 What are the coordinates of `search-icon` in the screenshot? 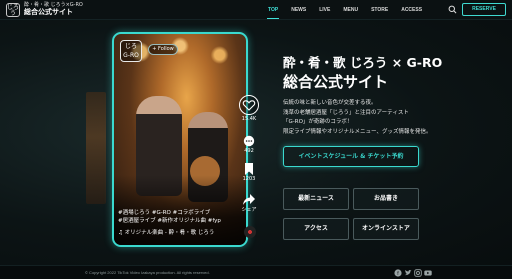 It's located at (452, 9).